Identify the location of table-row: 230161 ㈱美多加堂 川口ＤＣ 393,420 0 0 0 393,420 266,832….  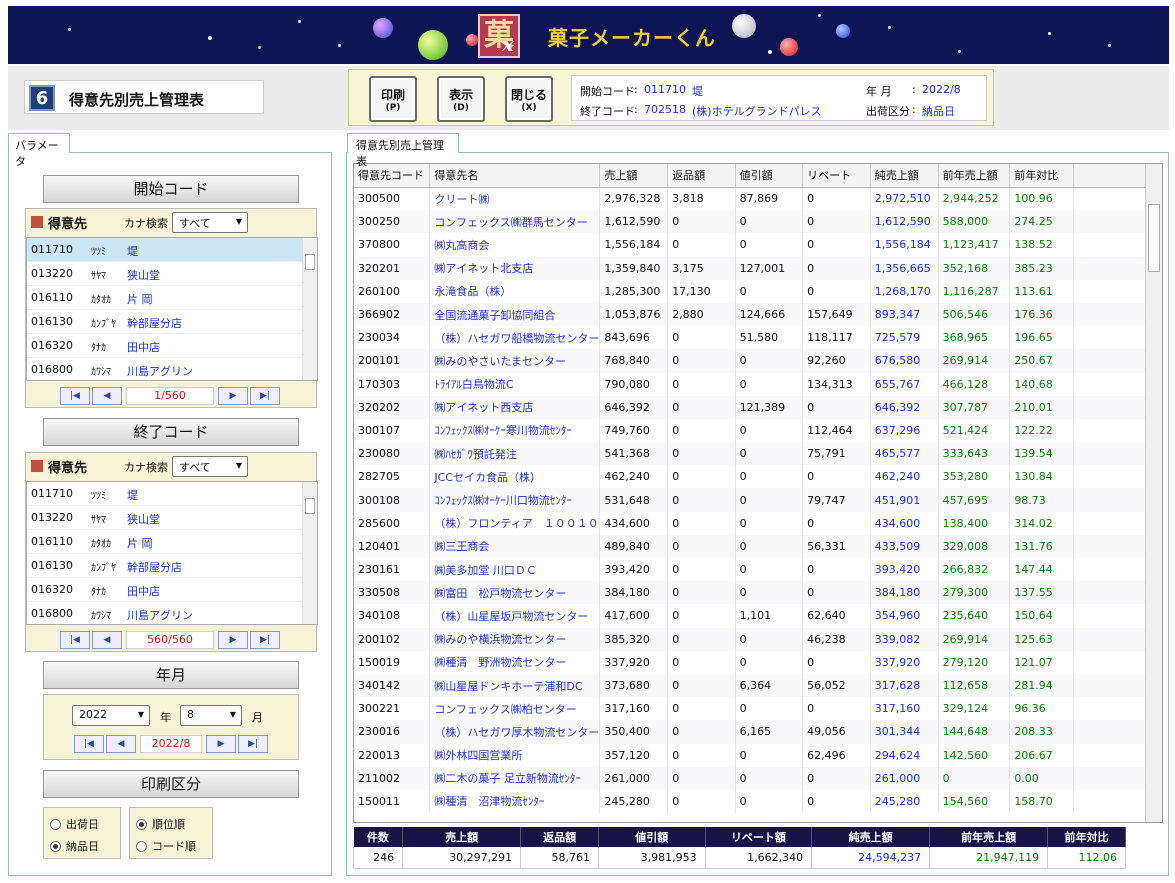
(758, 570).